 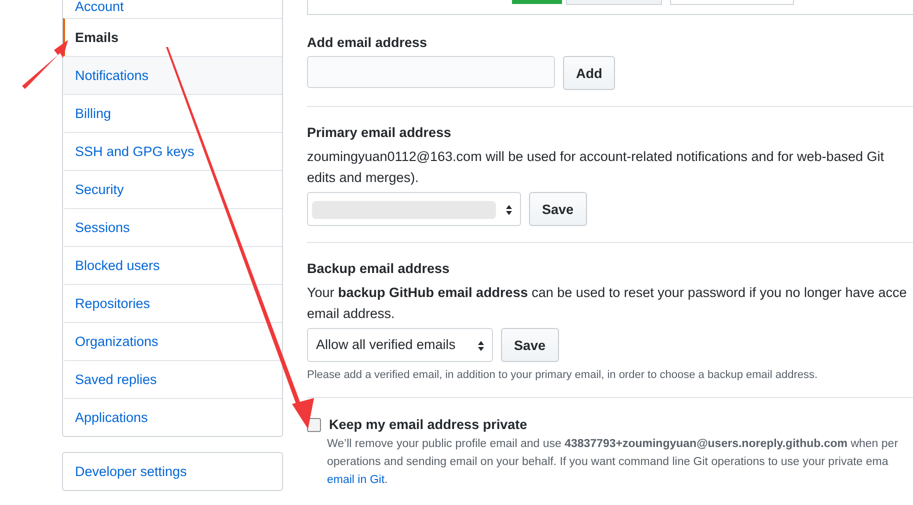 I want to click on punctuation-text: ., so click(x=386, y=480).